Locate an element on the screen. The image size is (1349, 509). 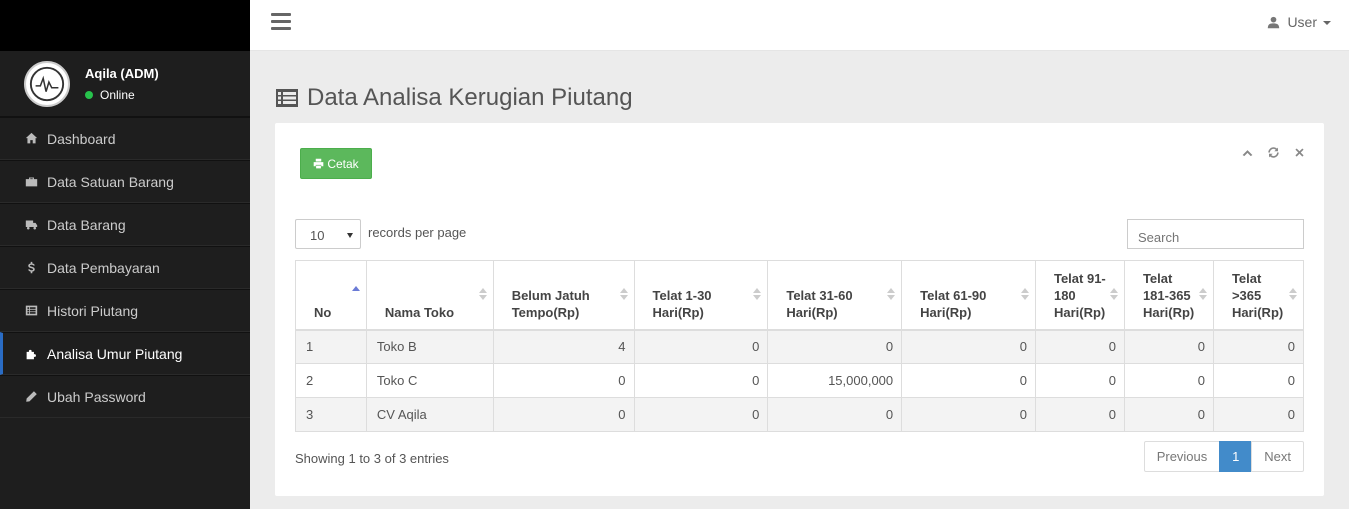
list-icon is located at coordinates (31, 311).